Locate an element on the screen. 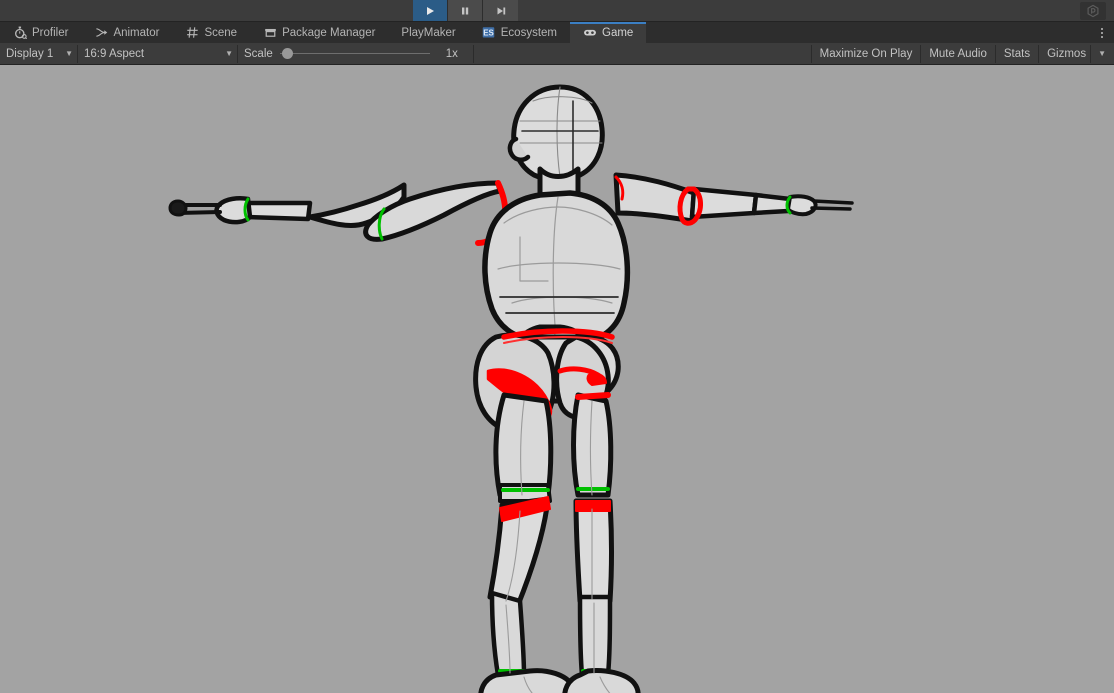 The image size is (1114, 693). scale-label: Scale is located at coordinates (258, 53).